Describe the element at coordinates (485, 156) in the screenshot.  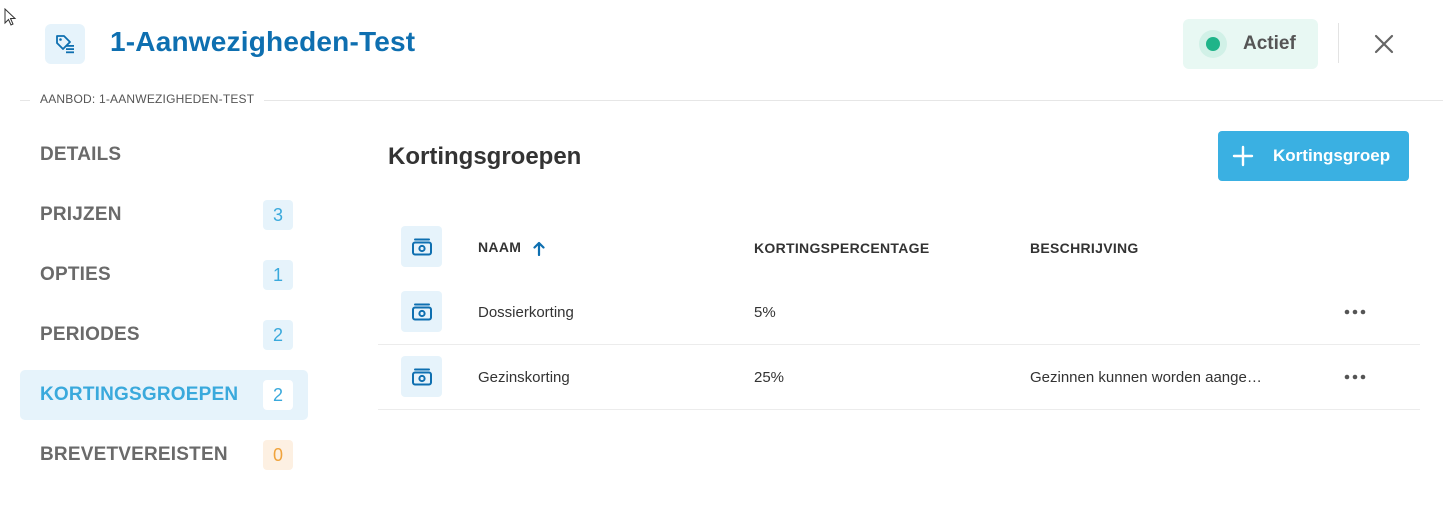
I see `section-title: Kortingsgroepen` at that location.